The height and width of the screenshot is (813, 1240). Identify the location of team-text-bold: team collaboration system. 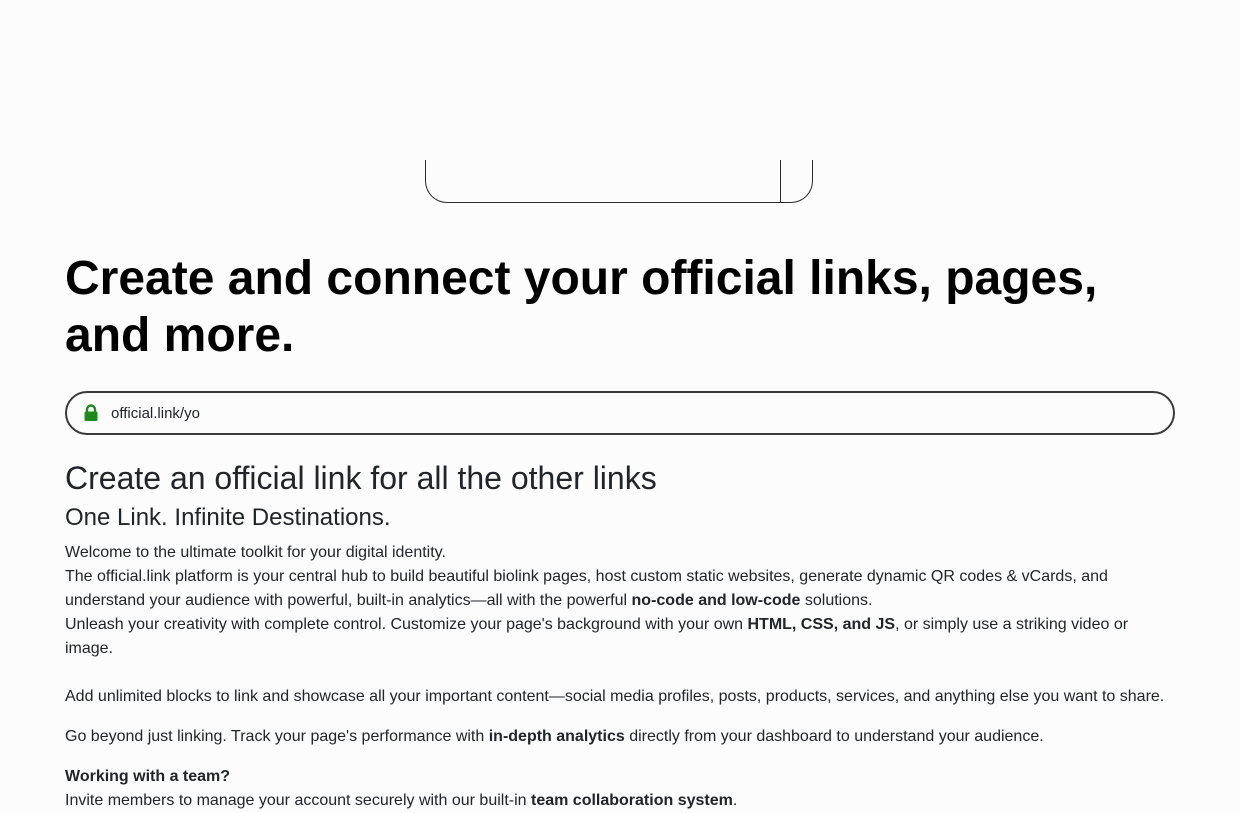
(632, 800).